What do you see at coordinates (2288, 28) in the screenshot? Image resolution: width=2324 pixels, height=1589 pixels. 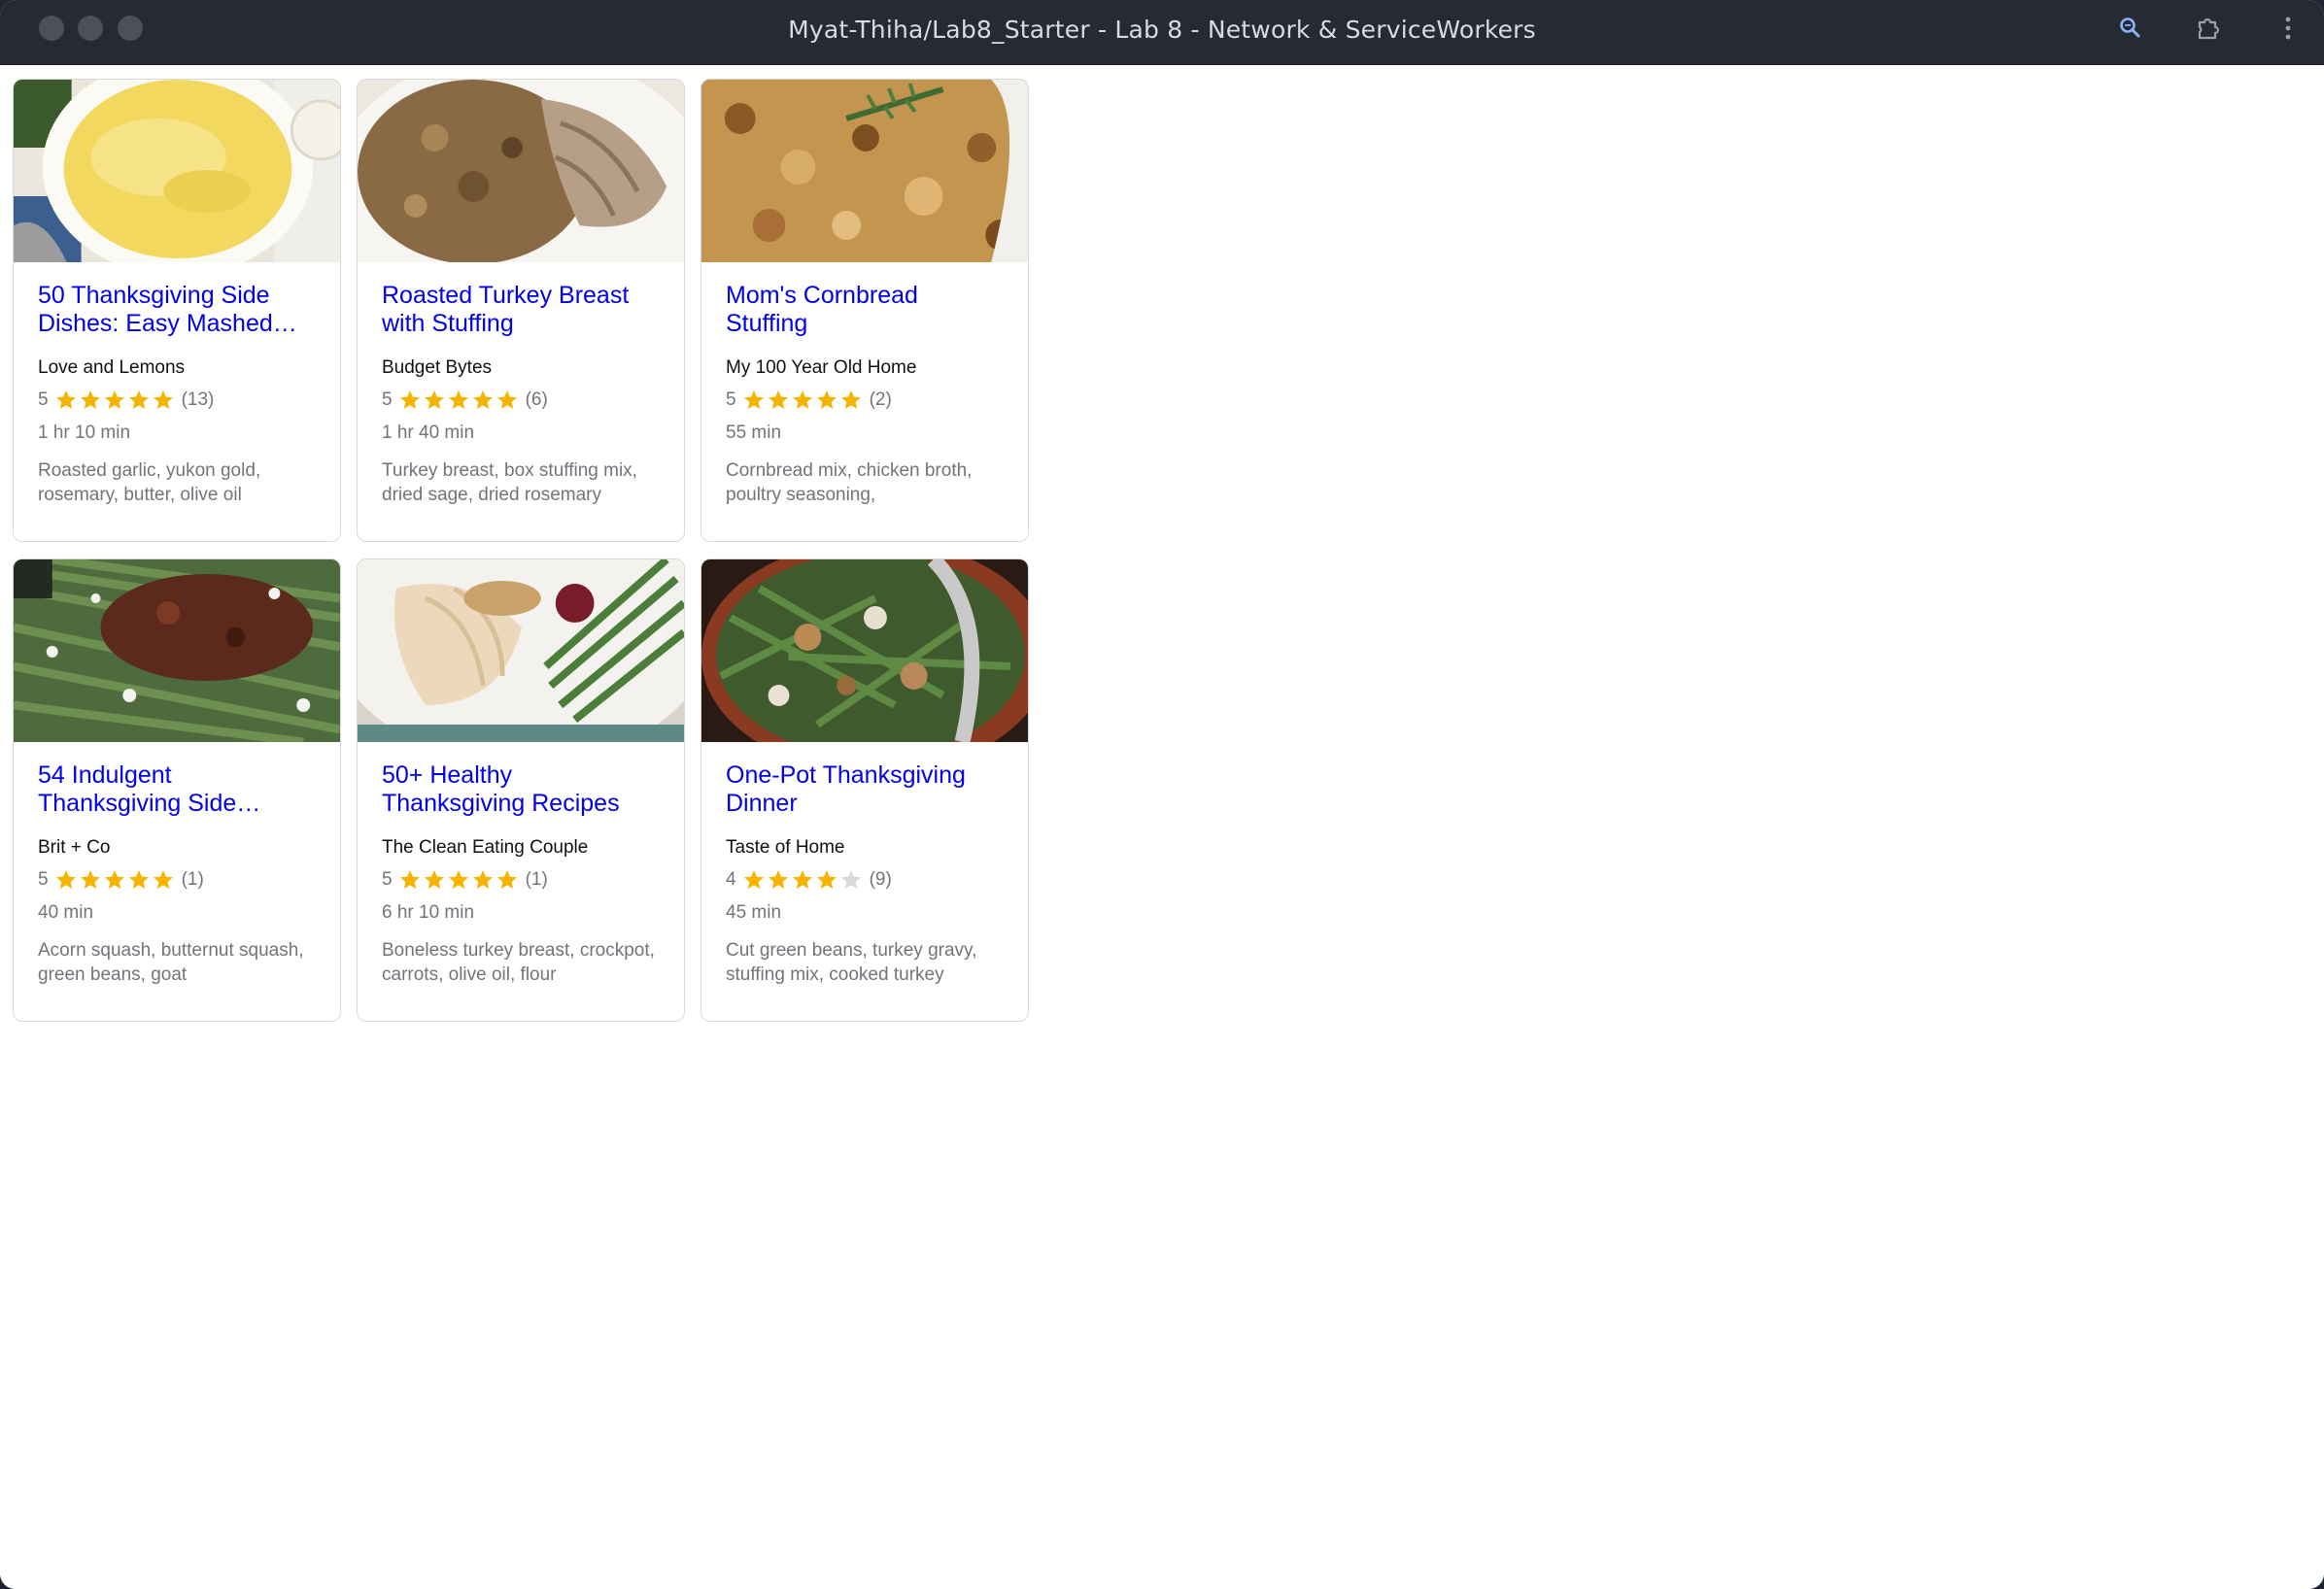 I see `more-menu-icon` at bounding box center [2288, 28].